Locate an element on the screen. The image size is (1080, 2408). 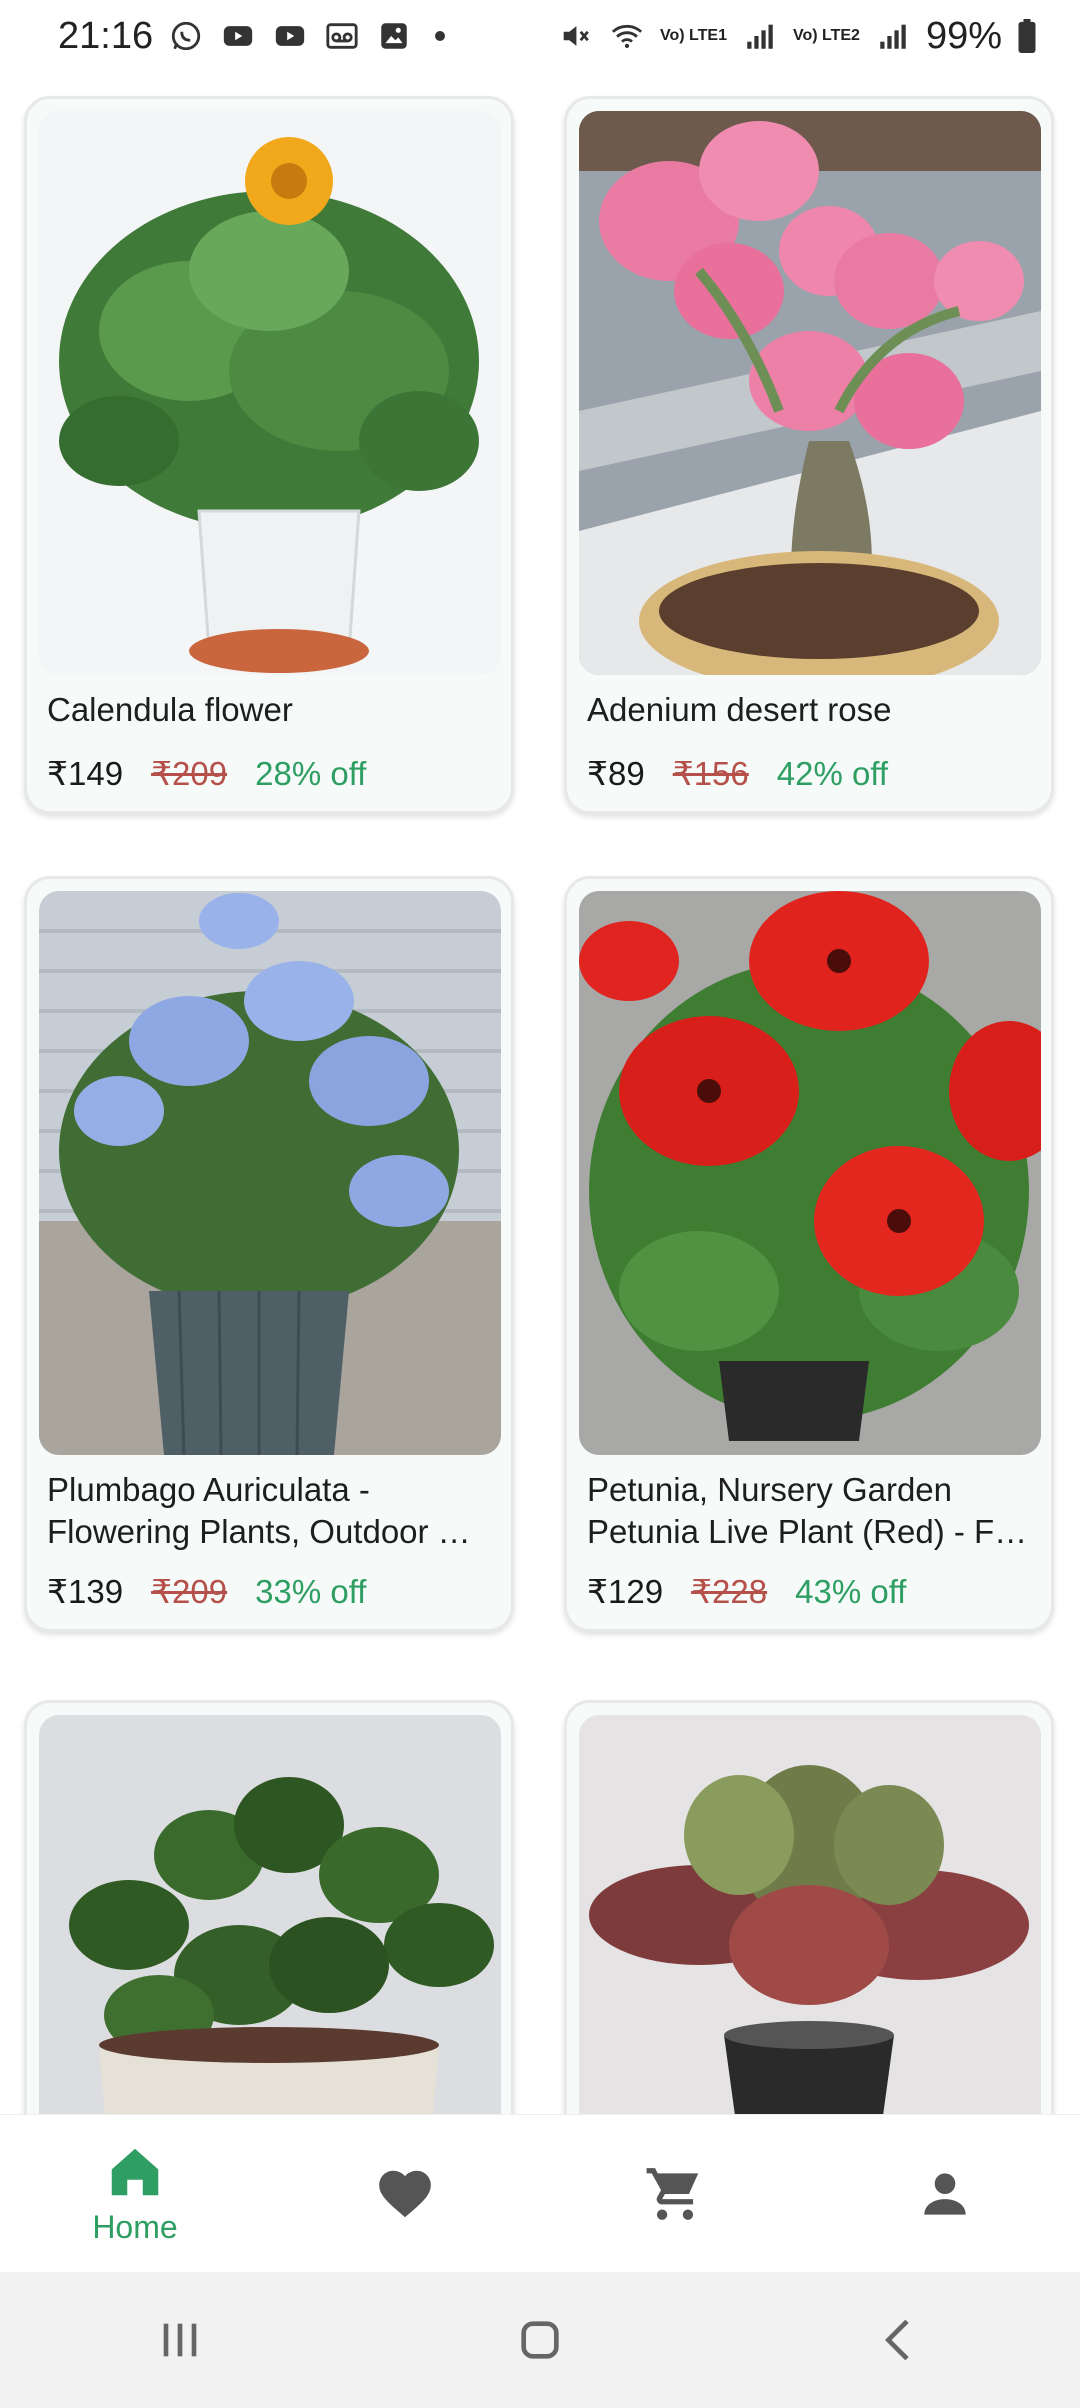
system-navigation-bar is located at coordinates (540, 2340).